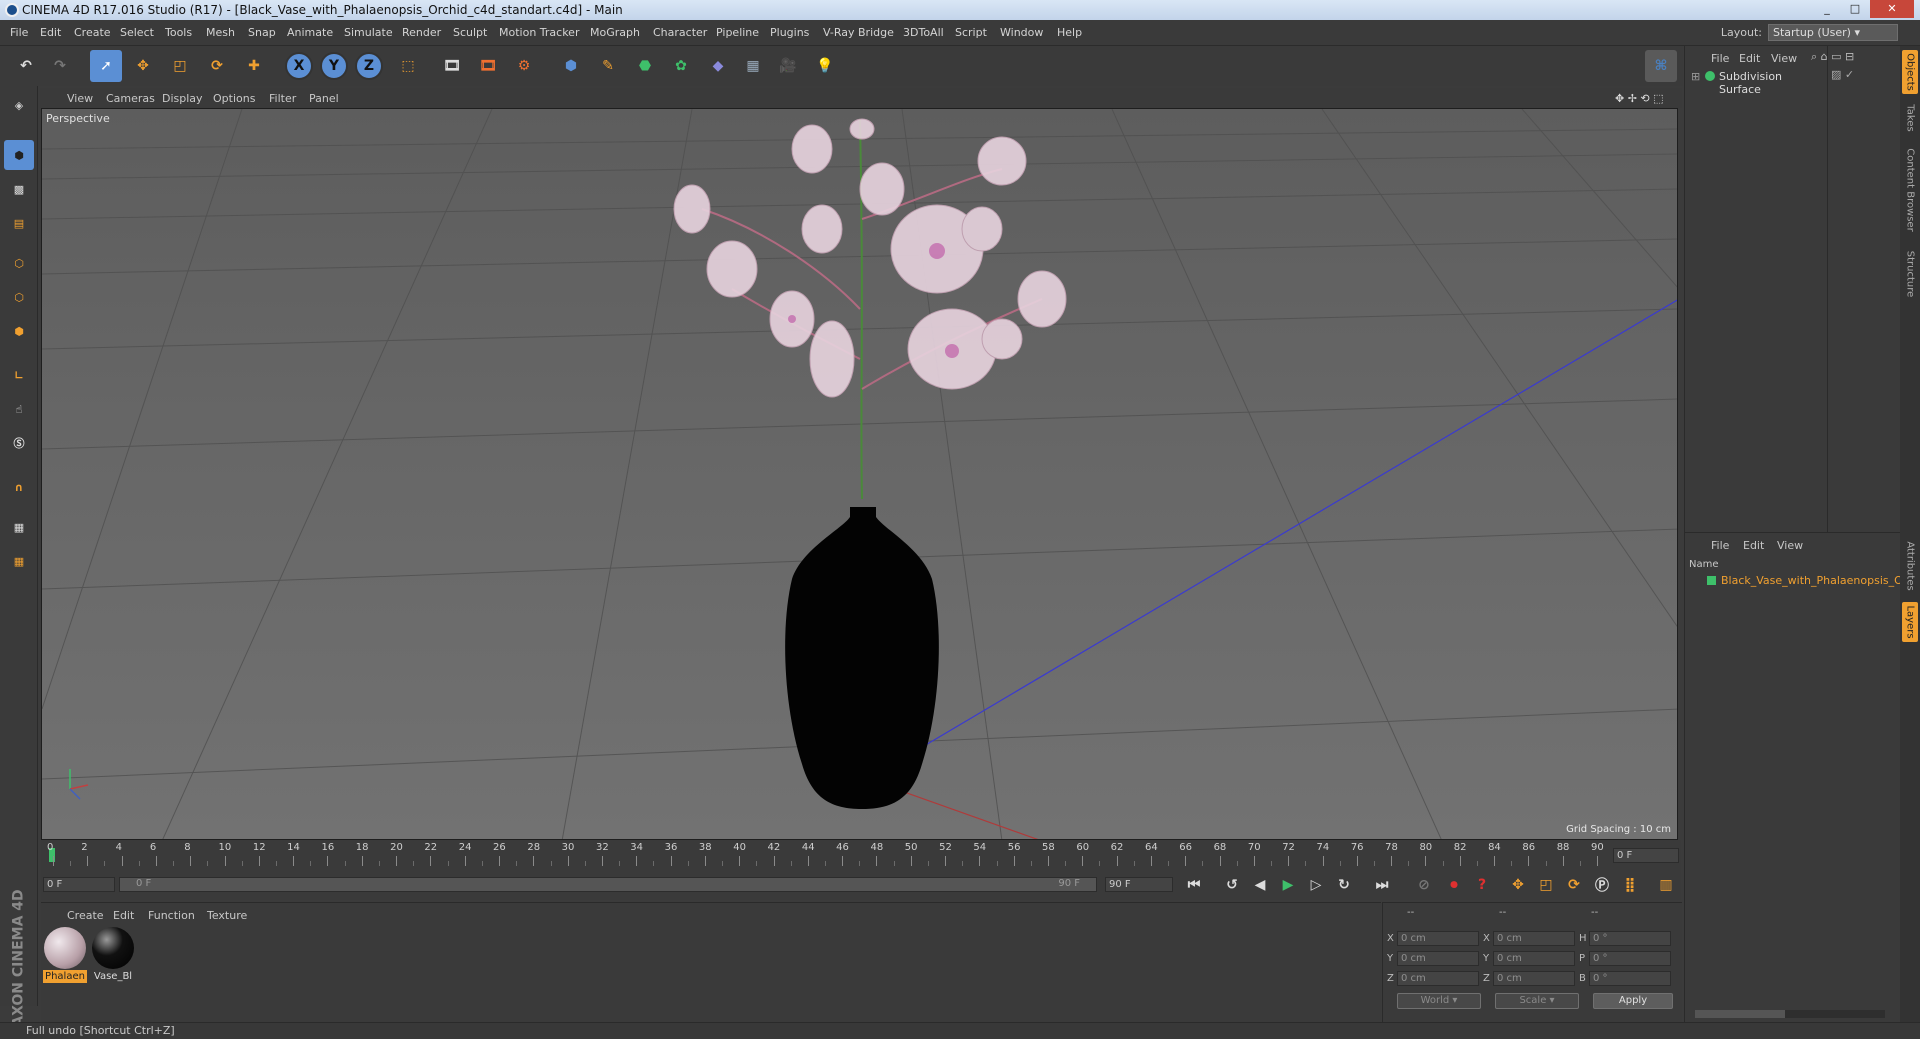  What do you see at coordinates (571, 66) in the screenshot?
I see `cube-primitive-icon: ⬢` at bounding box center [571, 66].